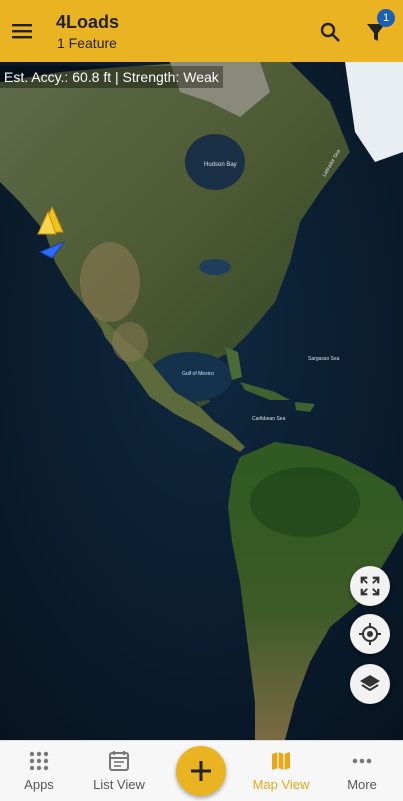 The image size is (403, 801). Describe the element at coordinates (22, 31) in the screenshot. I see `hamburger-menu-icon` at that location.